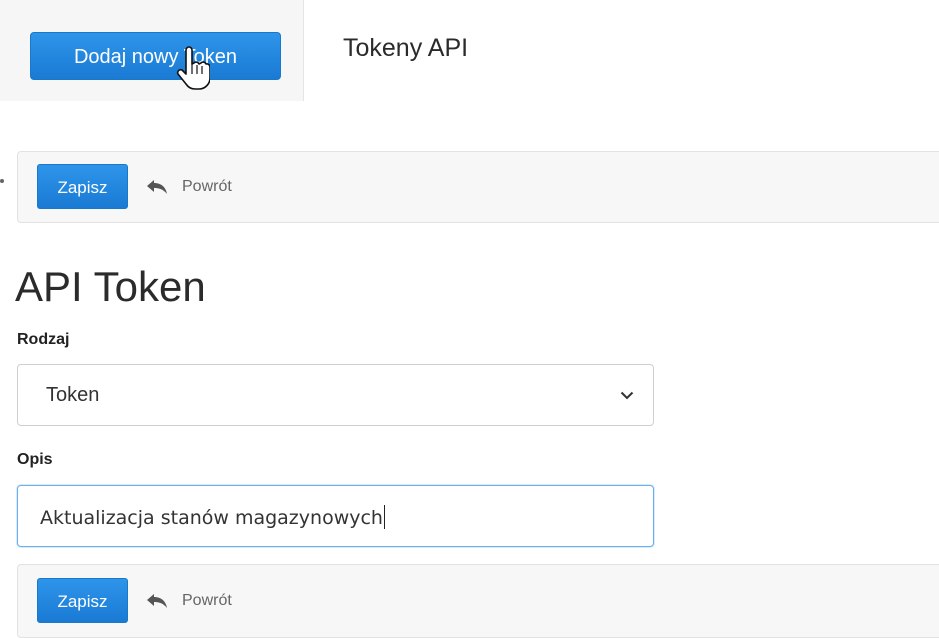 This screenshot has height=638, width=939. Describe the element at coordinates (478, 601) in the screenshot. I see `bottom-action-toolbar: Zapisz Powrót` at that location.